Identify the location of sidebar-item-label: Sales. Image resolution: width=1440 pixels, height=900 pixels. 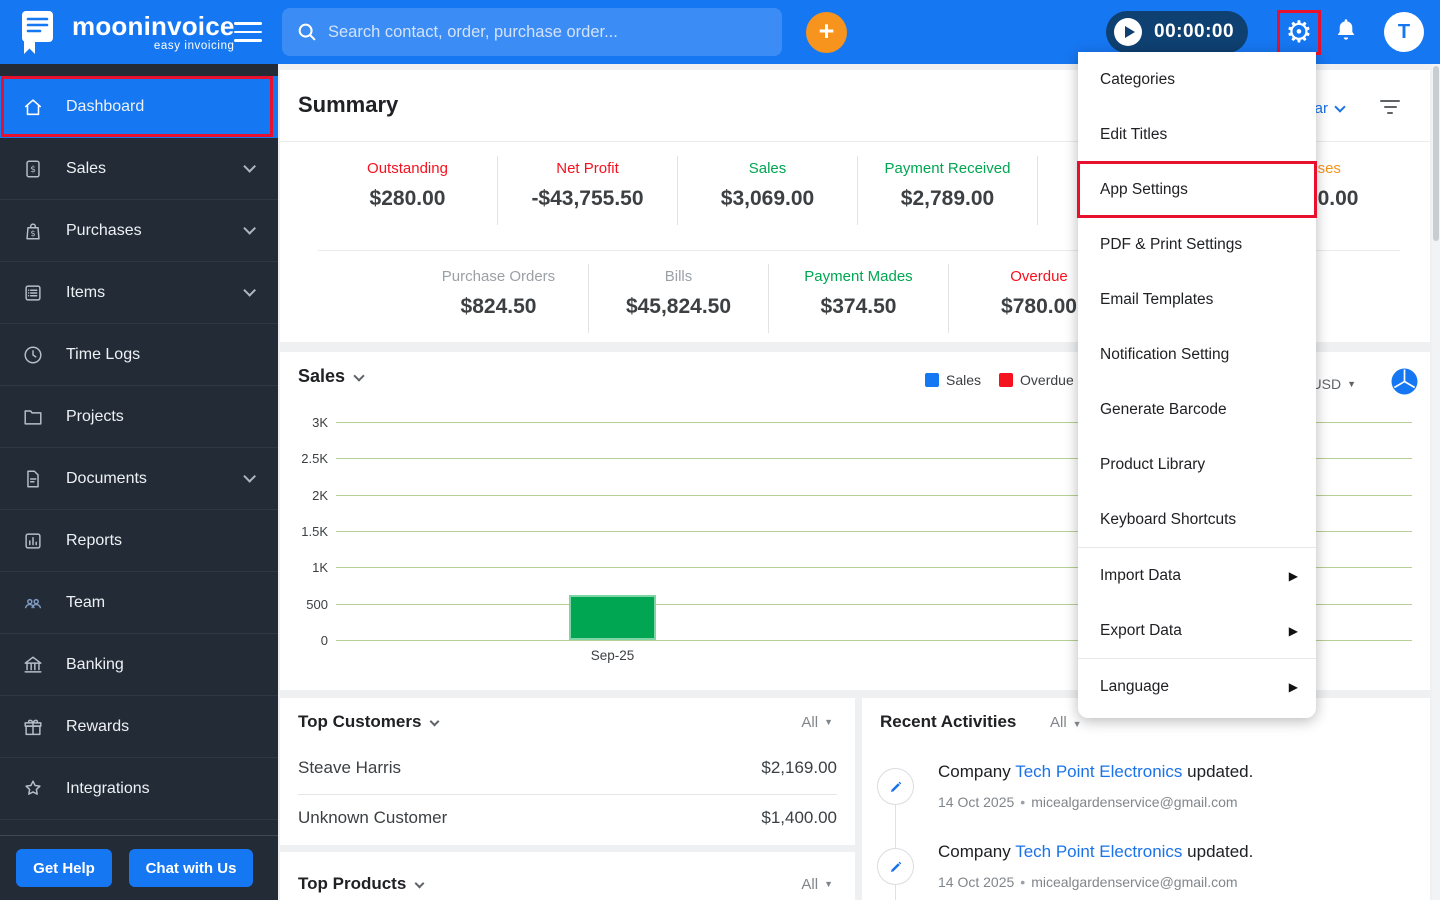
(86, 168).